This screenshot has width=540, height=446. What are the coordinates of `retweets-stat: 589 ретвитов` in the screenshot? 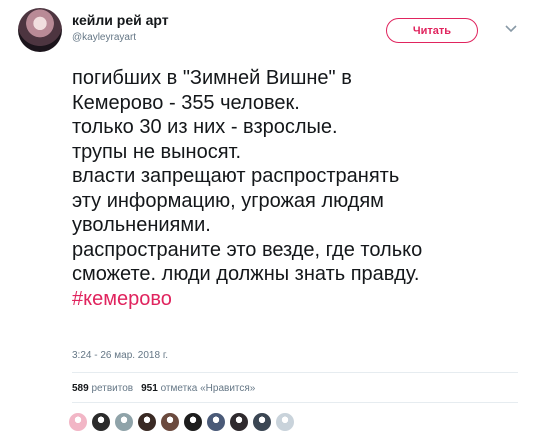 It's located at (102, 388).